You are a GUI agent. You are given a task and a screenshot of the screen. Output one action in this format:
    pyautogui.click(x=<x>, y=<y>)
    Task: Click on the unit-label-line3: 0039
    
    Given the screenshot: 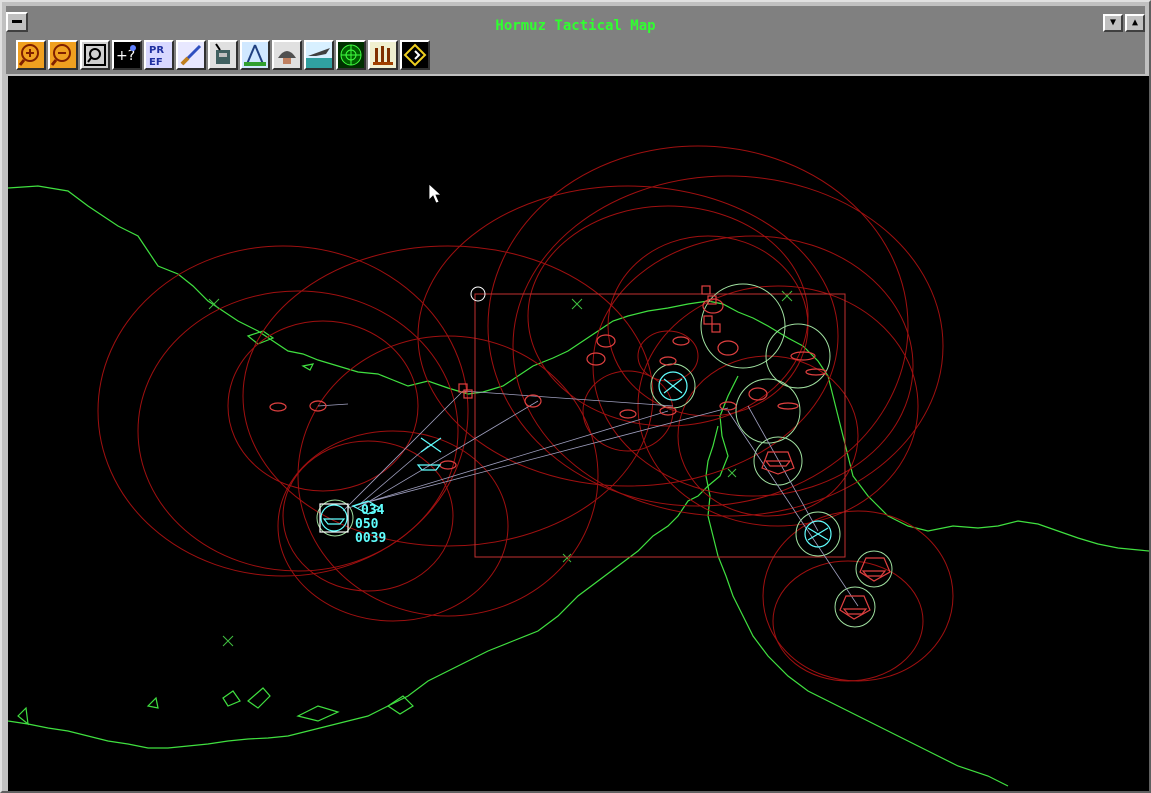 What is the action you would take?
    pyautogui.click(x=370, y=538)
    